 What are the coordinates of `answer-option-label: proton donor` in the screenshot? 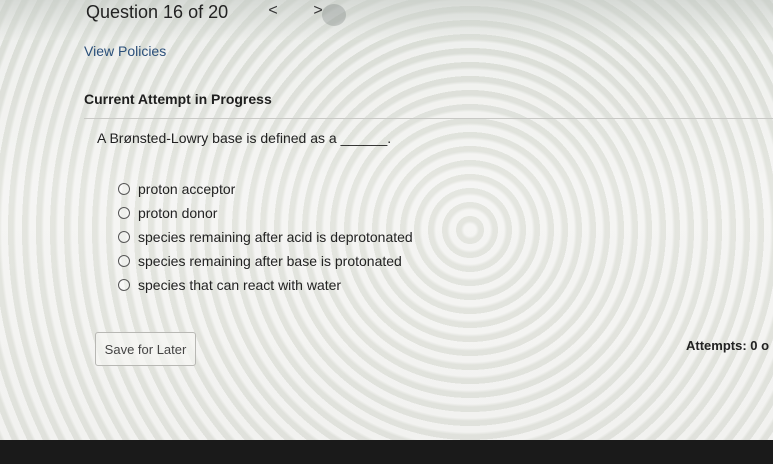 It's located at (178, 213).